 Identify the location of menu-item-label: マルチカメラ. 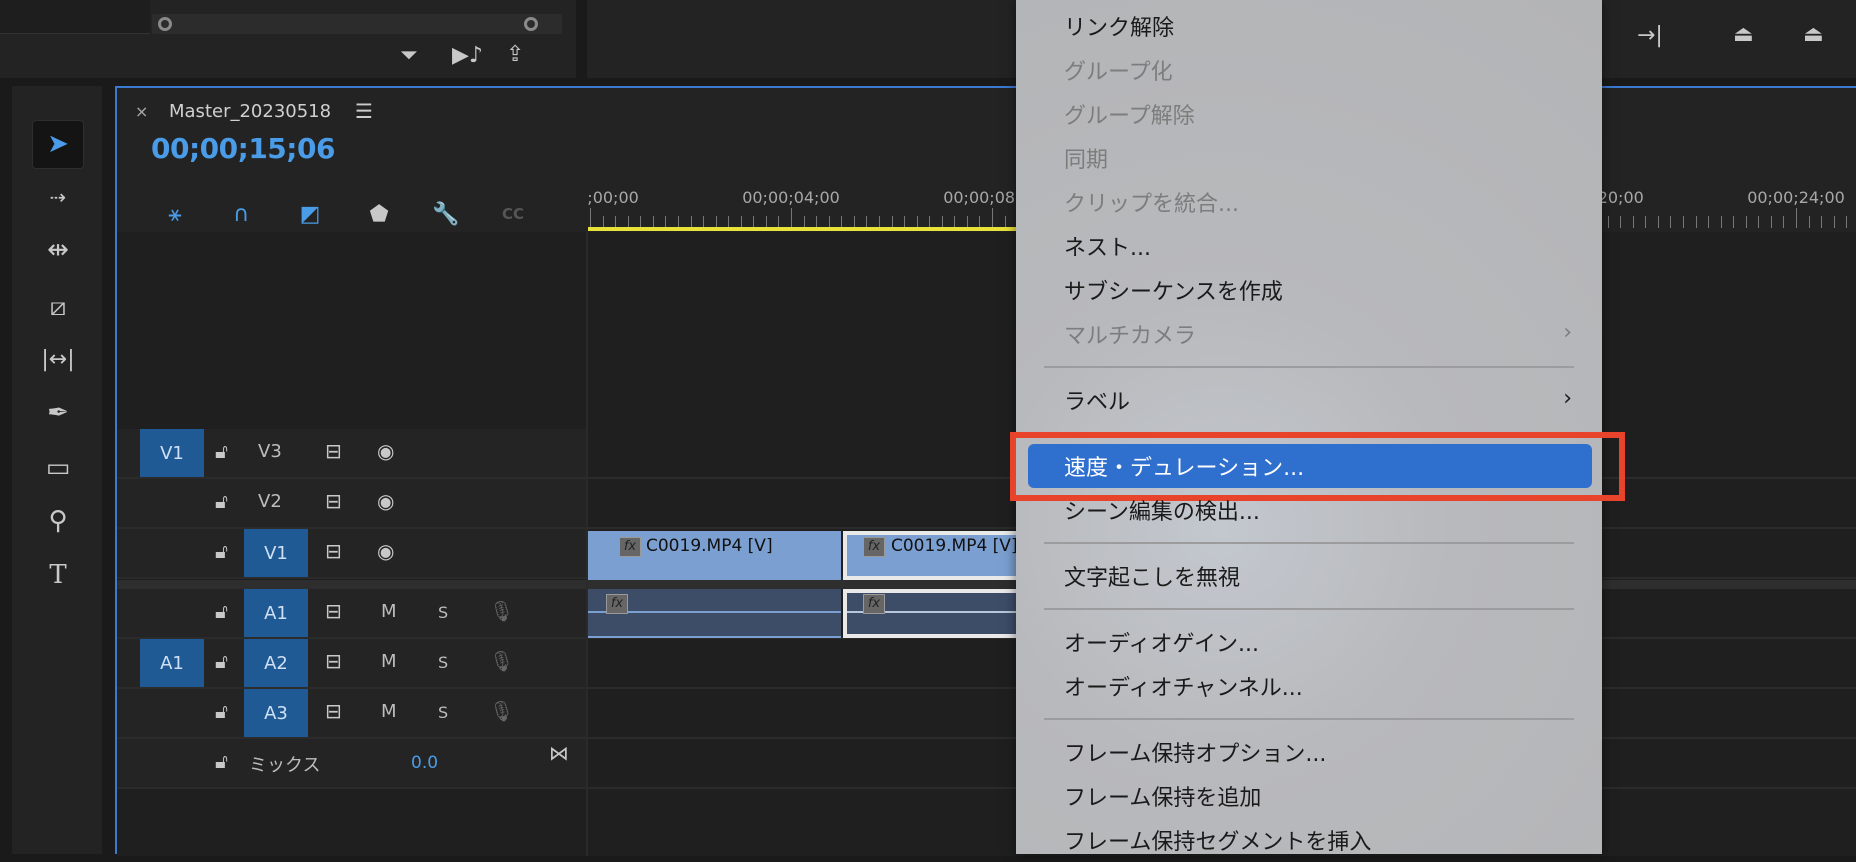
(1130, 336).